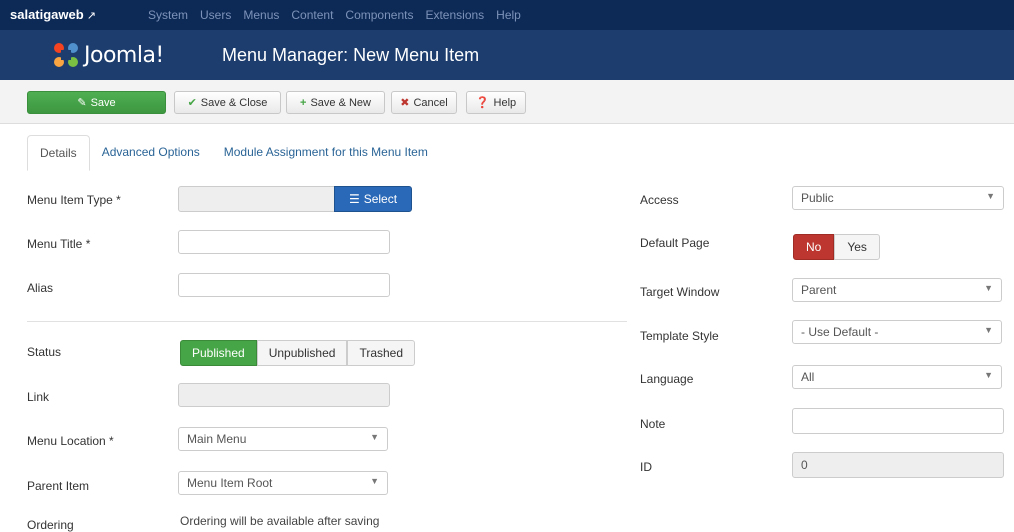 This screenshot has width=1014, height=532. Describe the element at coordinates (74, 200) in the screenshot. I see `menu-item-type-label: Menu Item Type *` at that location.